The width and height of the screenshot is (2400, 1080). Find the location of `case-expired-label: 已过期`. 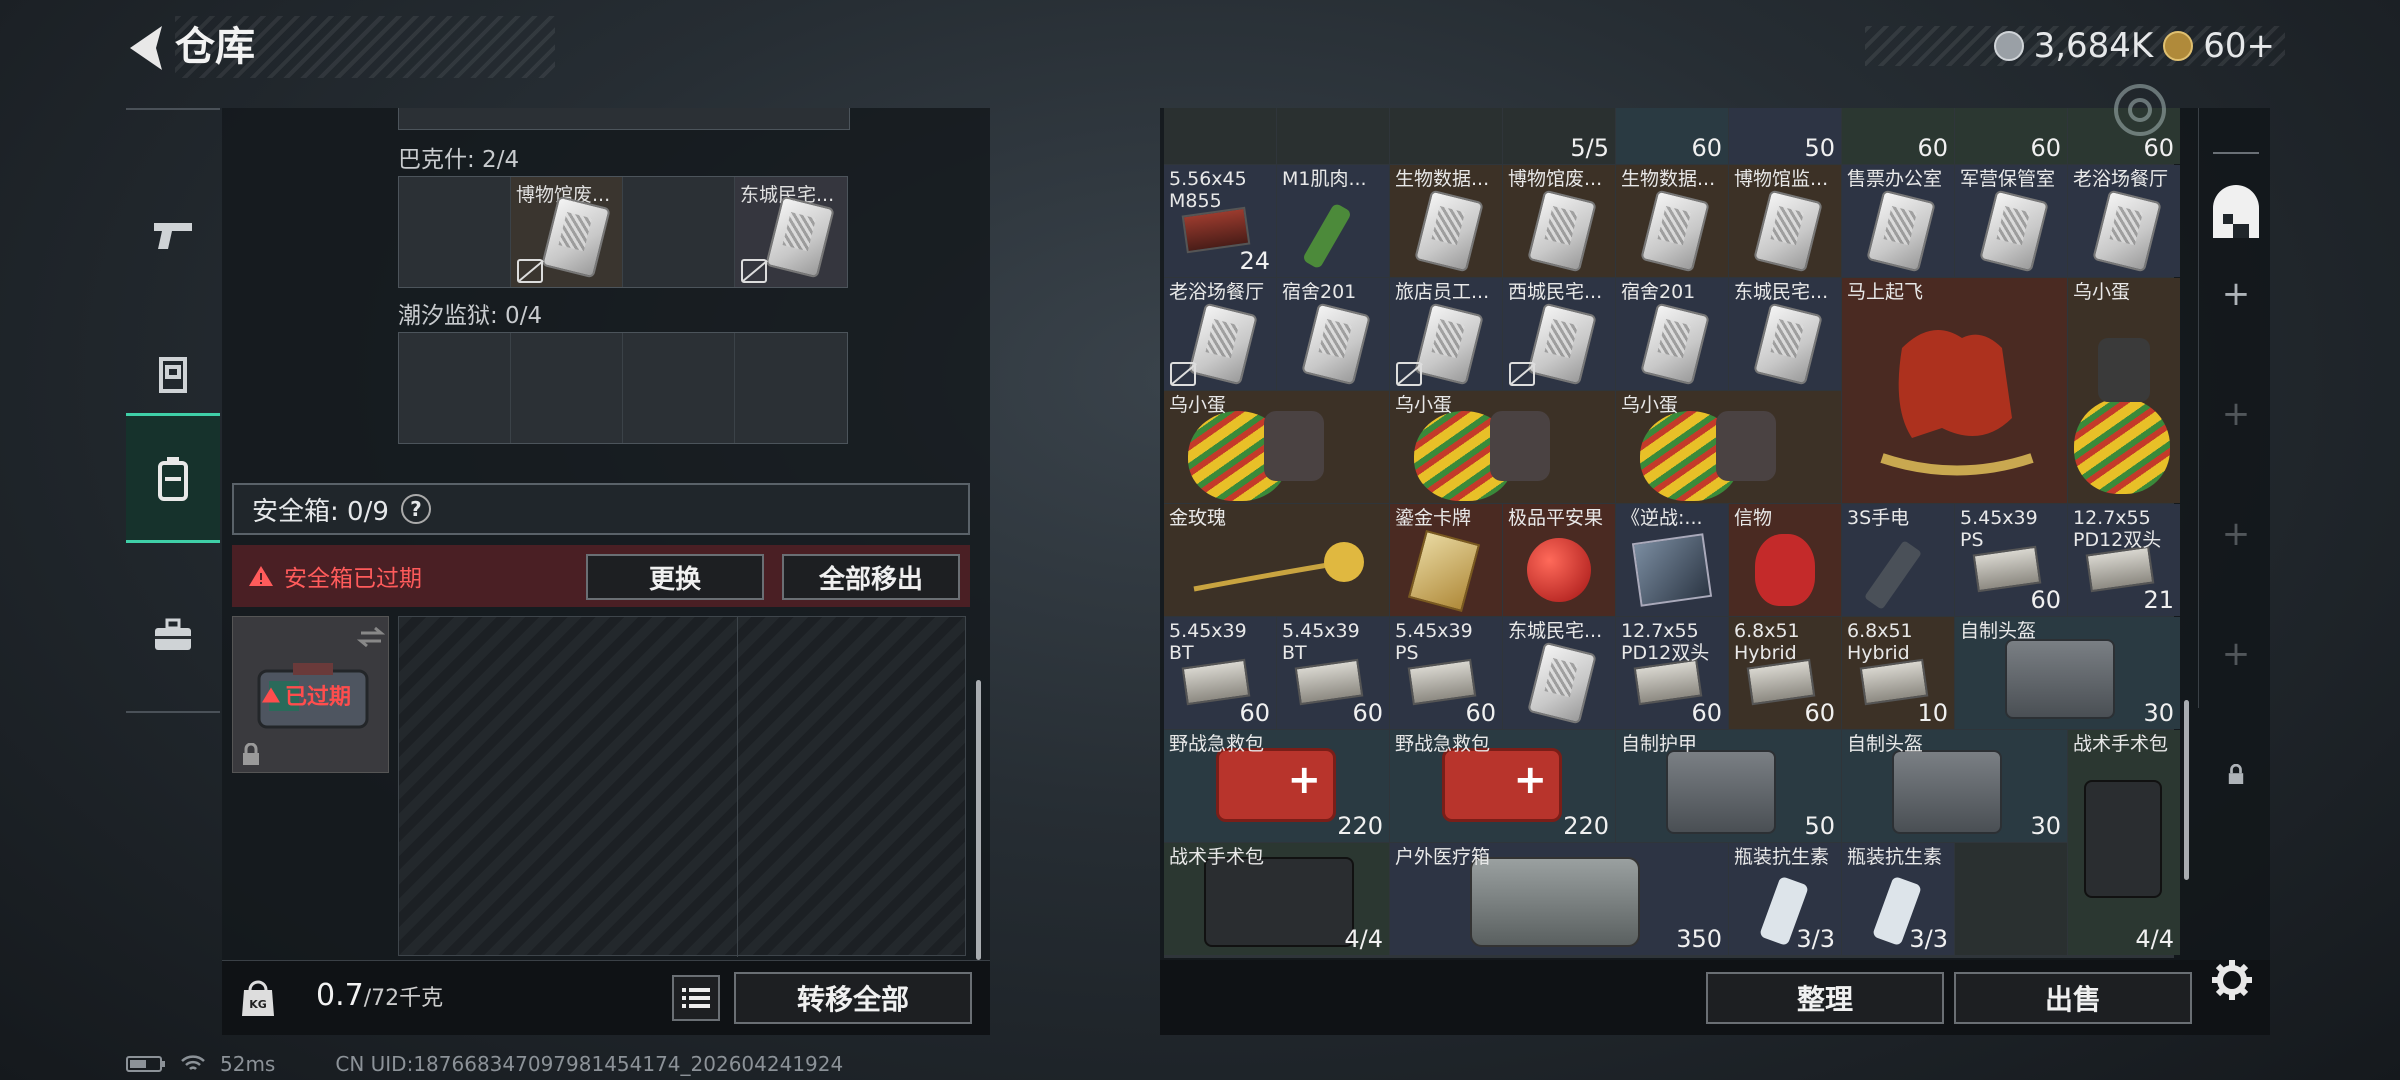

case-expired-label: 已过期 is located at coordinates (306, 695).